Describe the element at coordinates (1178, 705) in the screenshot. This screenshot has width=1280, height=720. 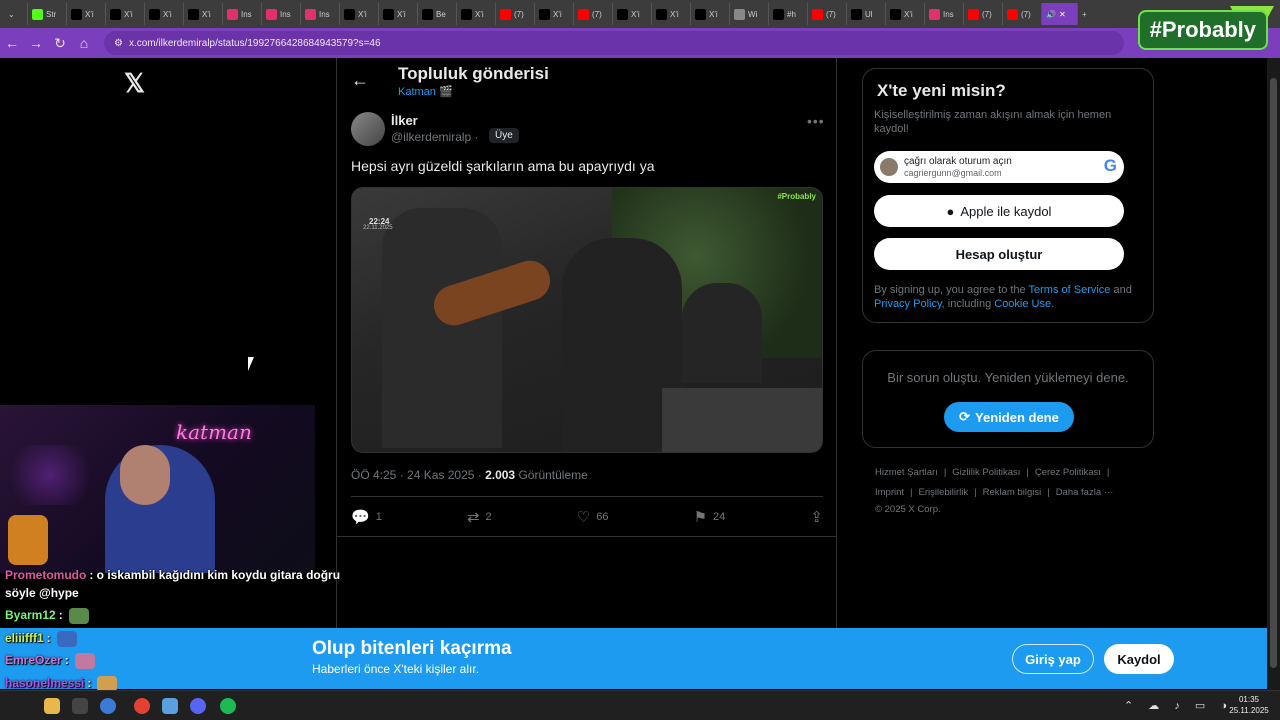
I see `system-tray: ⌃ ☁ ♪ ▭ ◑` at that location.